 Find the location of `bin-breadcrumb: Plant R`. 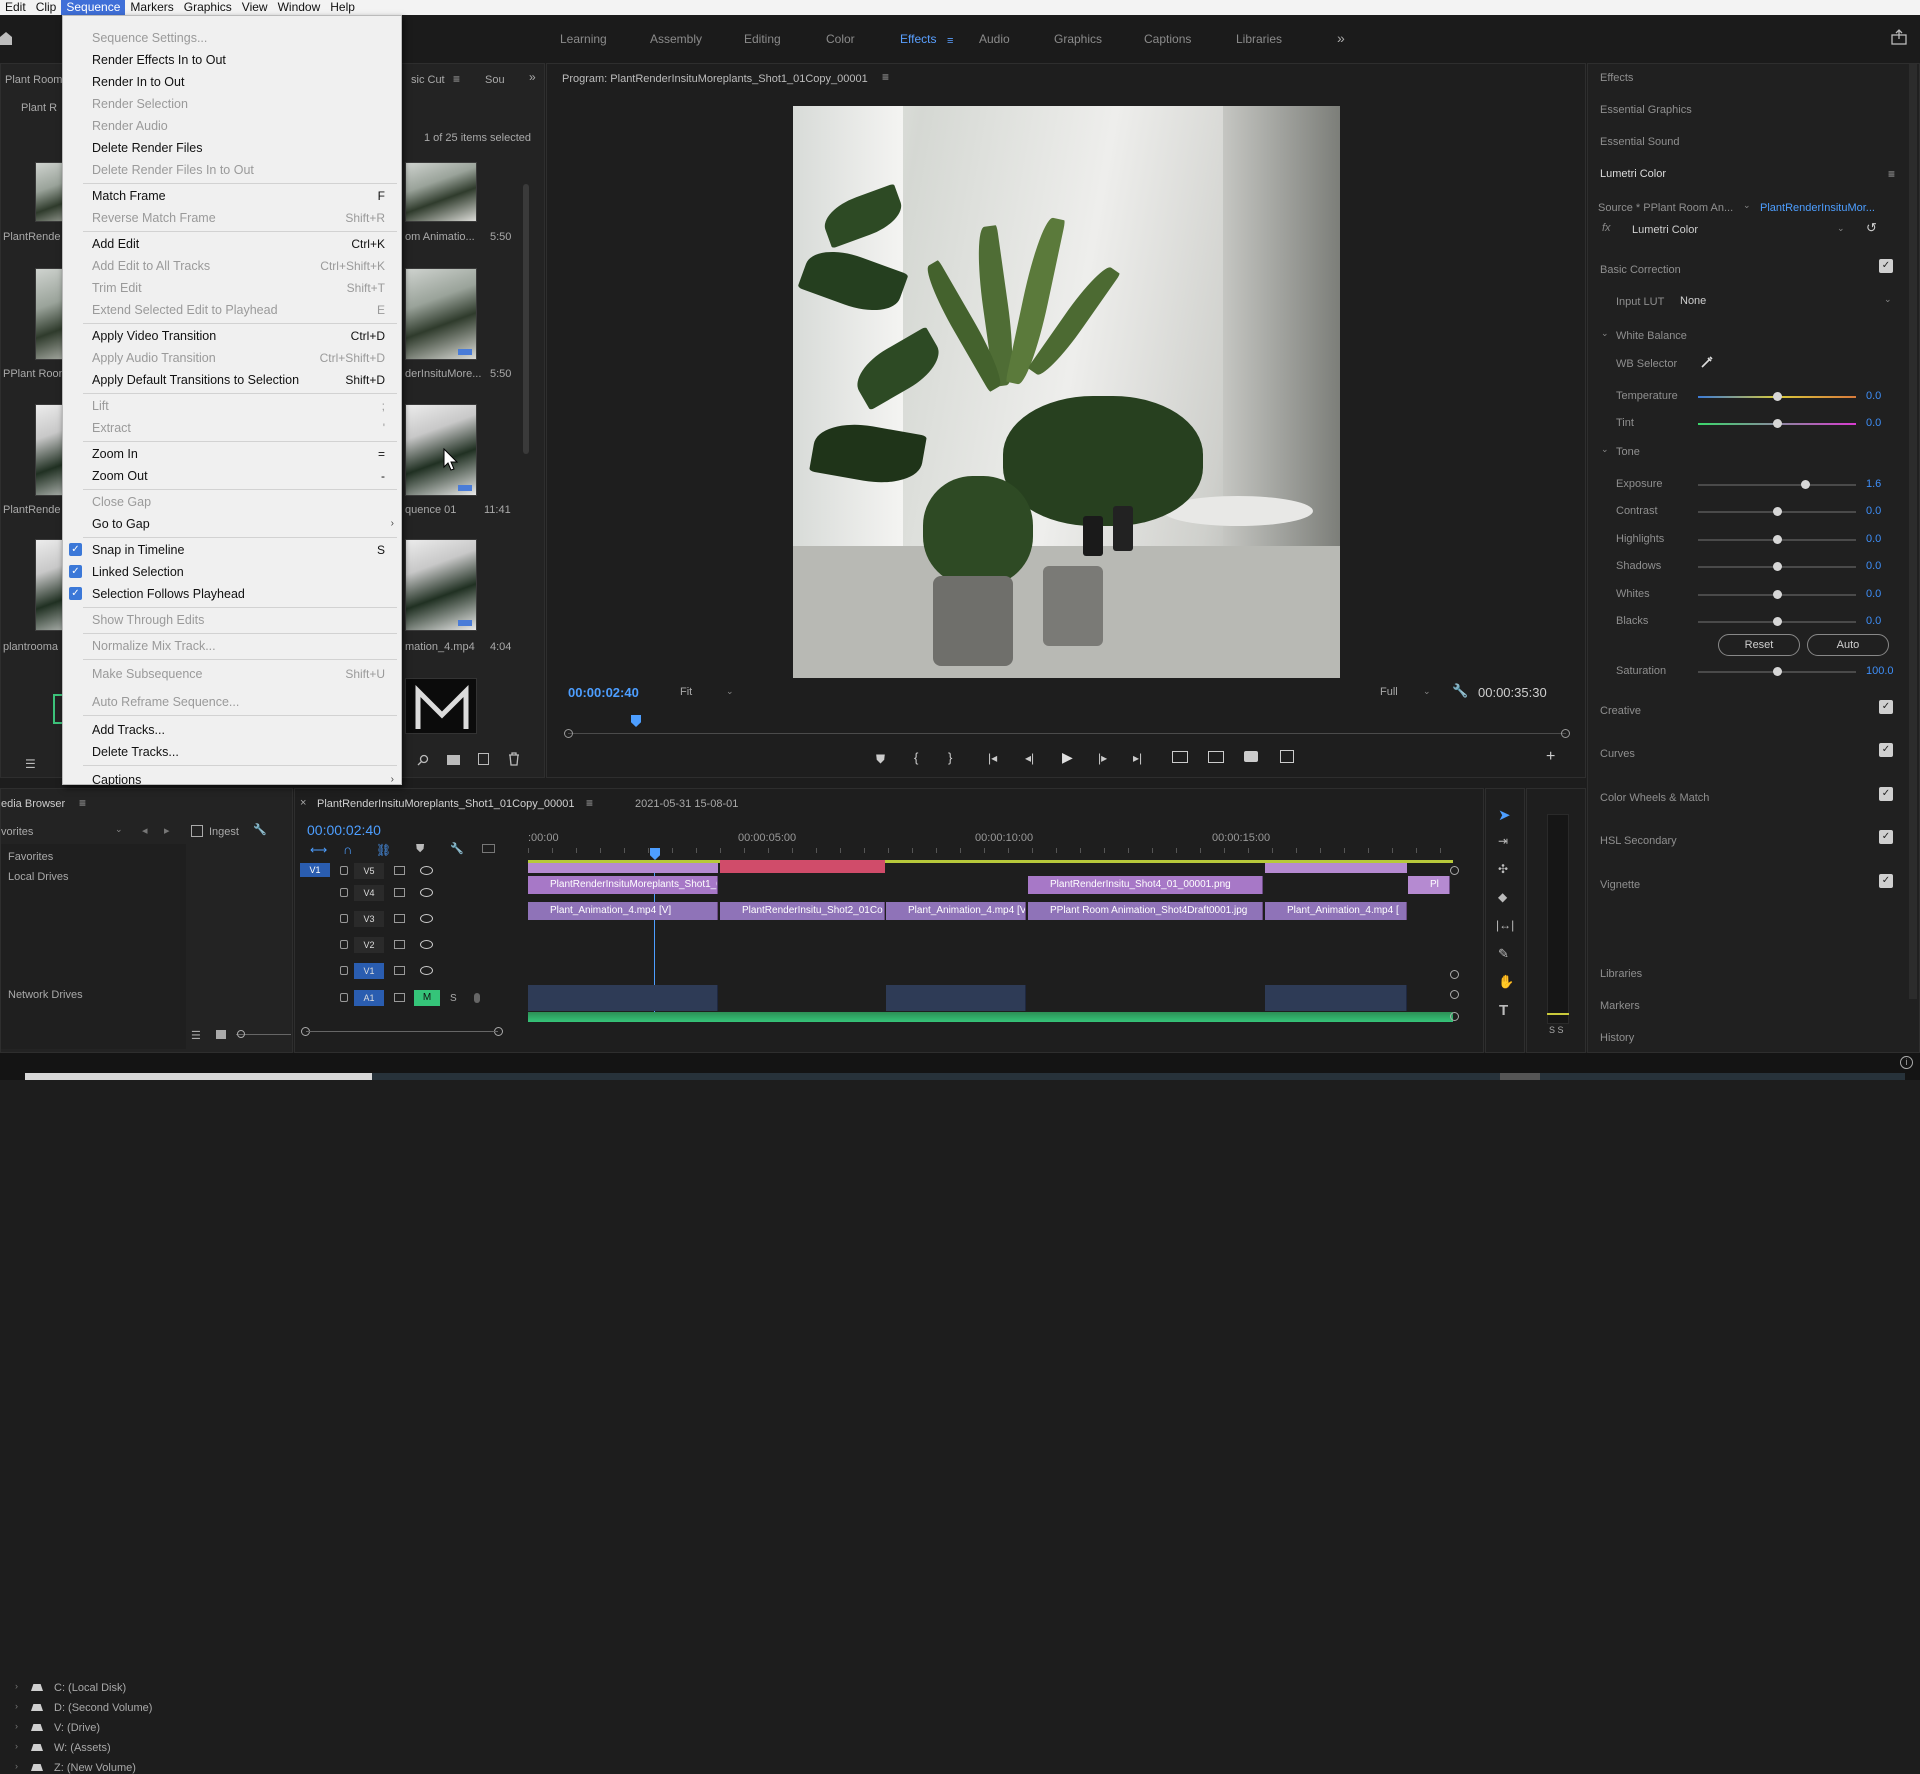

bin-breadcrumb: Plant R is located at coordinates (39, 108).